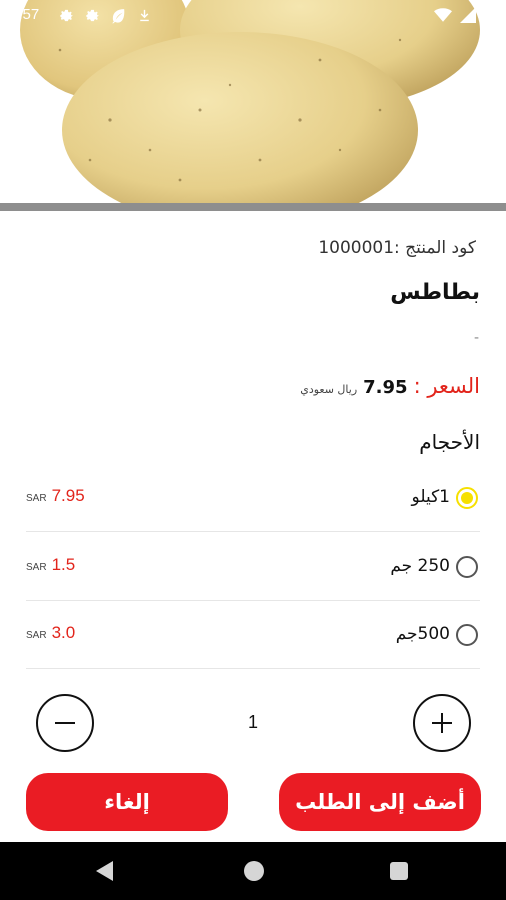 The image size is (506, 900). What do you see at coordinates (468, 17) in the screenshot?
I see `signal-icon` at bounding box center [468, 17].